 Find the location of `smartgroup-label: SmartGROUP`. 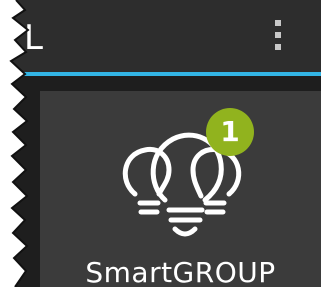

smartgroup-label: SmartGROUP is located at coordinates (180, 271).